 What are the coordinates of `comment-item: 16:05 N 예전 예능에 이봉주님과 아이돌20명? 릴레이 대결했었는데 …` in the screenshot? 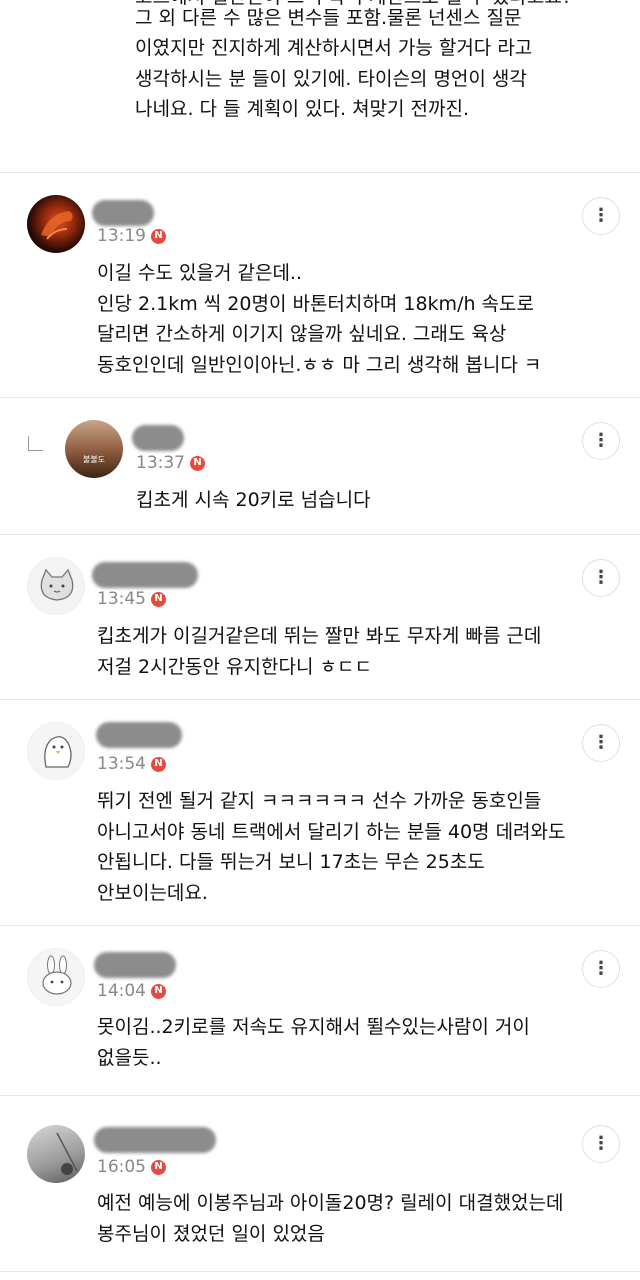 It's located at (320, 1184).